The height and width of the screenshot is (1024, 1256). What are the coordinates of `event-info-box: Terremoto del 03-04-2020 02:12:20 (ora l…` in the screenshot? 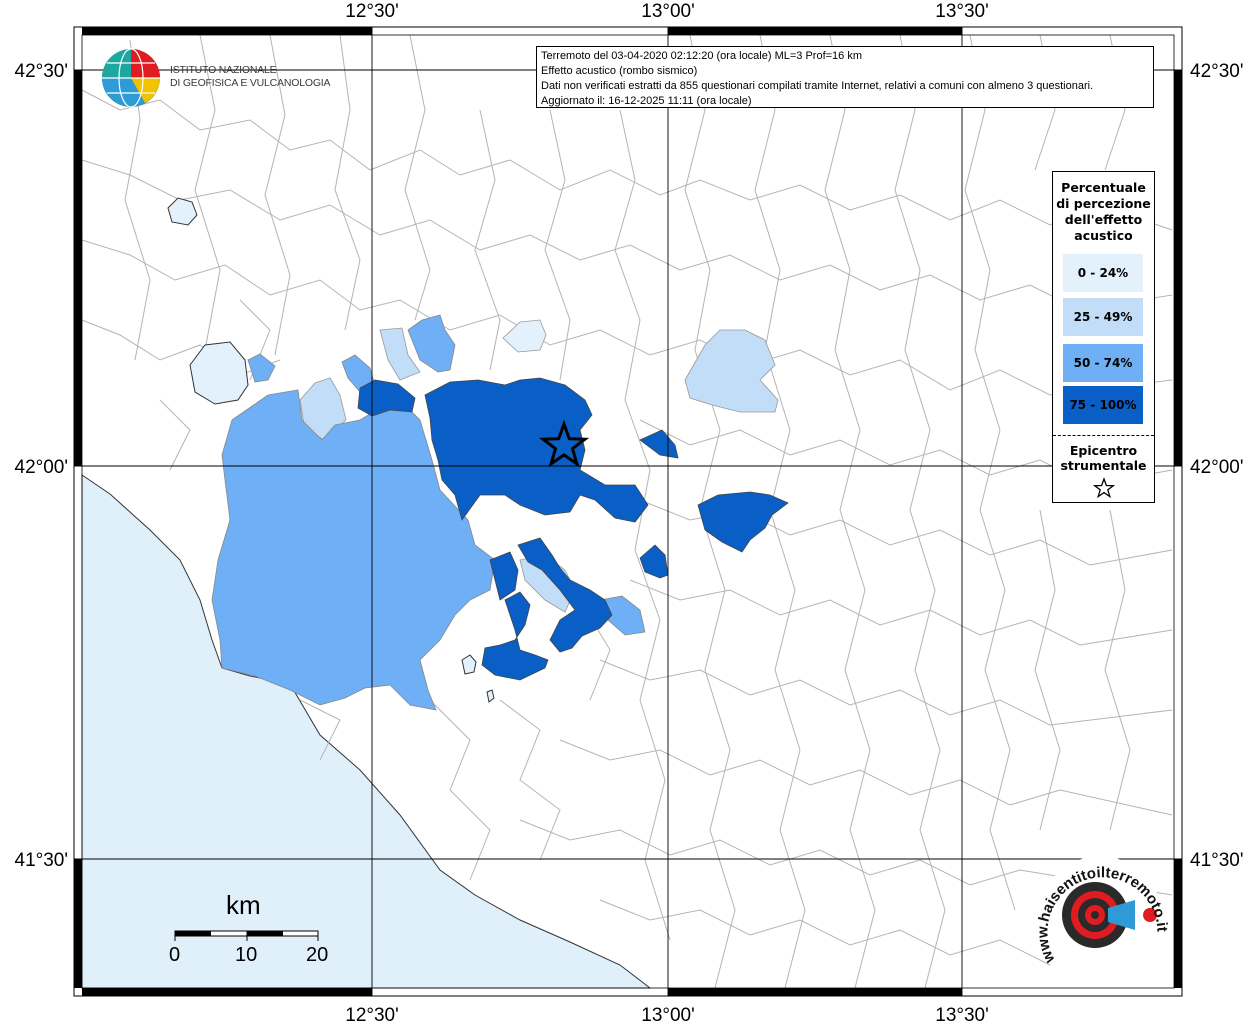 It's located at (845, 77).